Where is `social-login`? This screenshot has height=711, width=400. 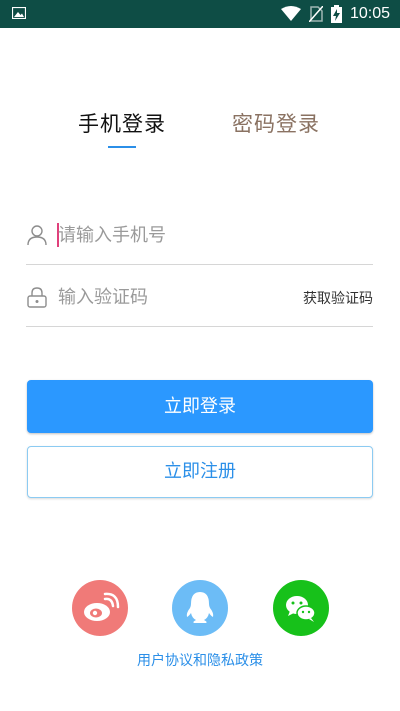 social-login is located at coordinates (200, 608).